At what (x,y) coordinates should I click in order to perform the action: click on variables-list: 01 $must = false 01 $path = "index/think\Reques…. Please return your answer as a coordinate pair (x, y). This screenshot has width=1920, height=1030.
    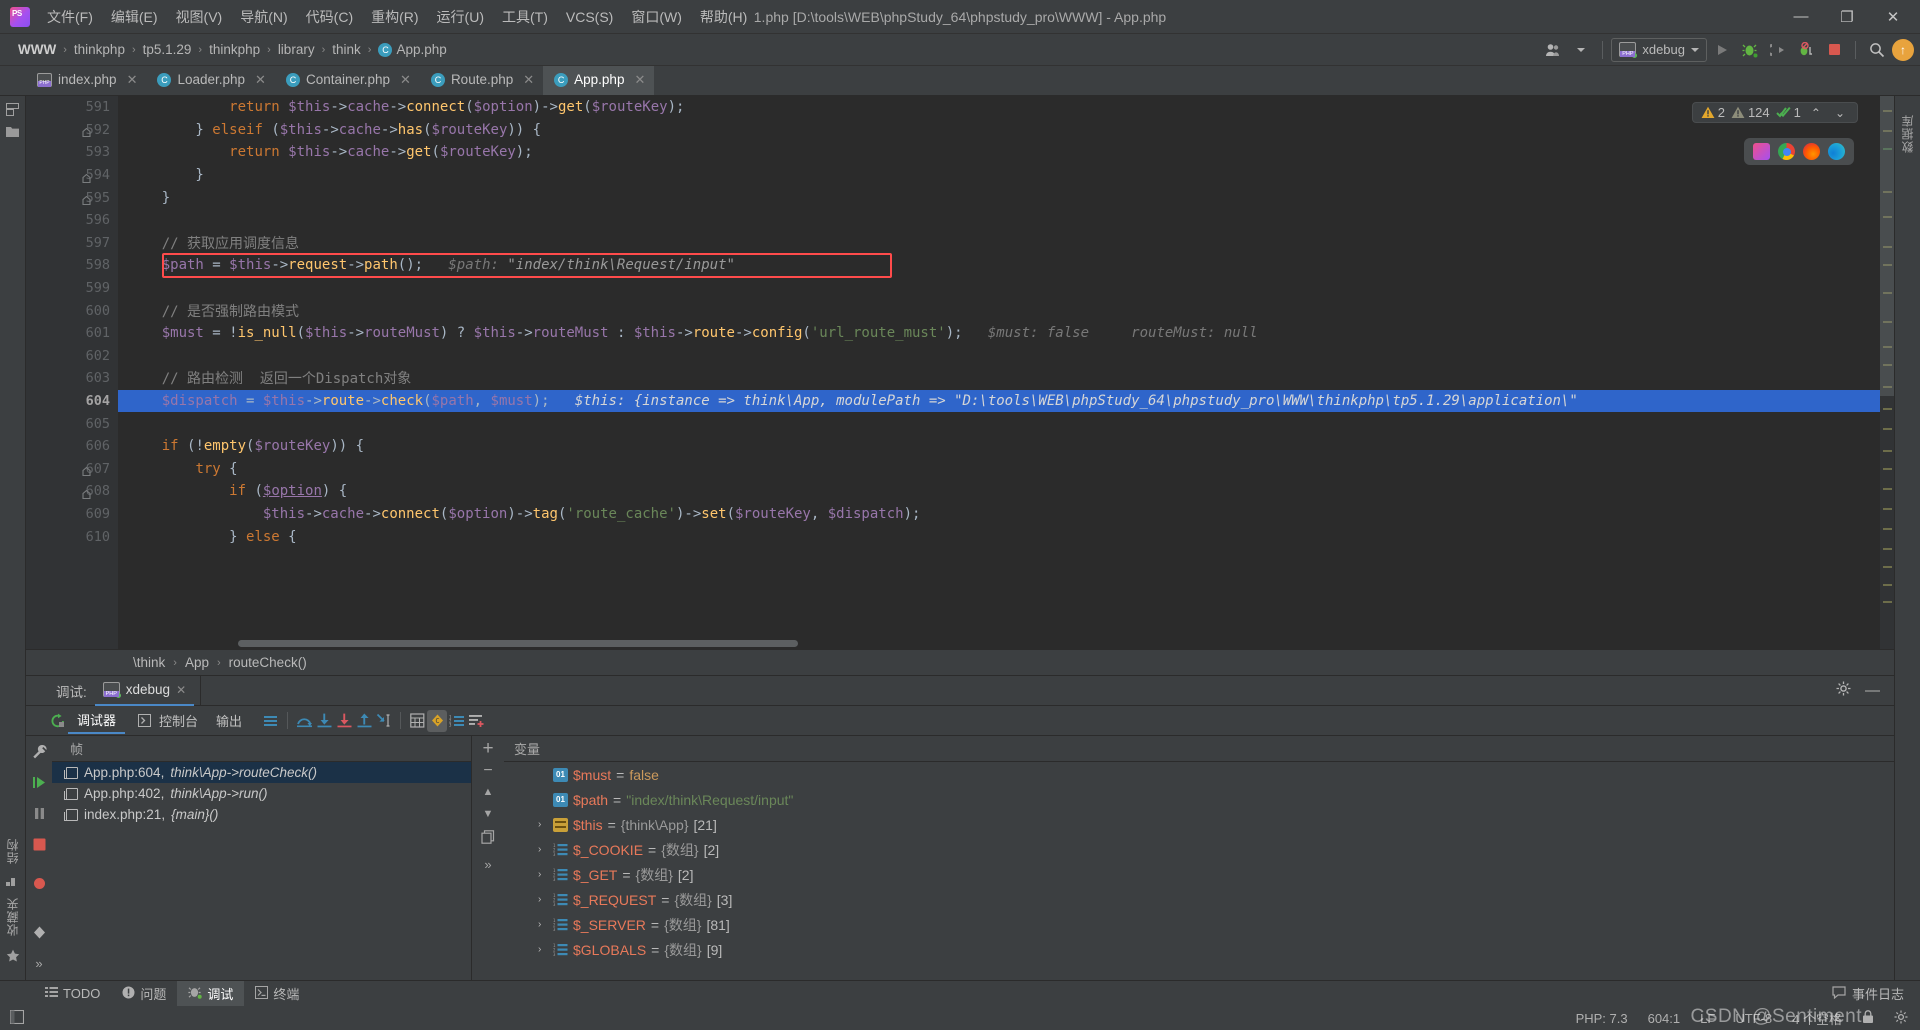
    Looking at the image, I should click on (1199, 862).